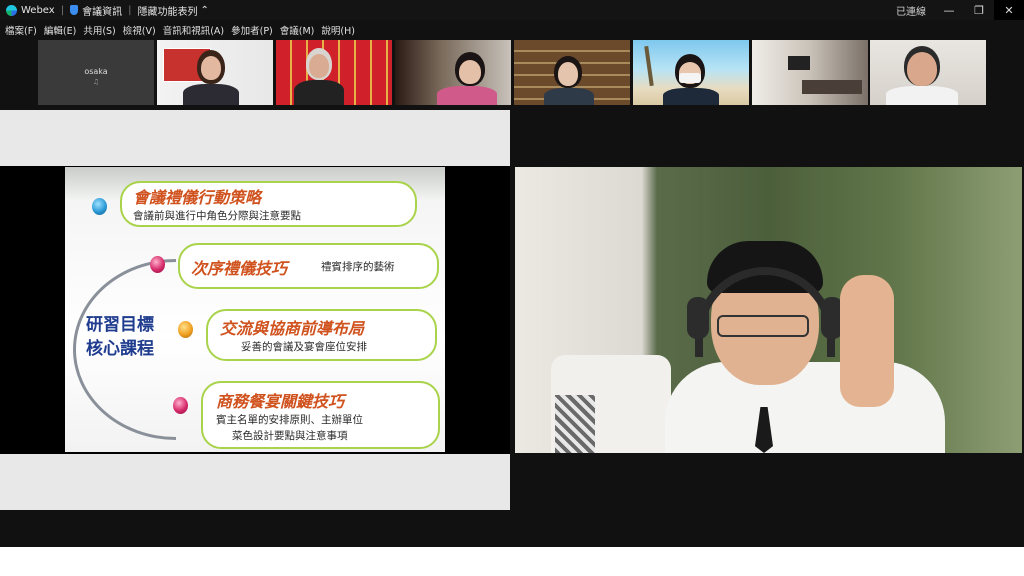 The width and height of the screenshot is (1024, 576). Describe the element at coordinates (11, 10) in the screenshot. I see `webex-logo-icon` at that location.